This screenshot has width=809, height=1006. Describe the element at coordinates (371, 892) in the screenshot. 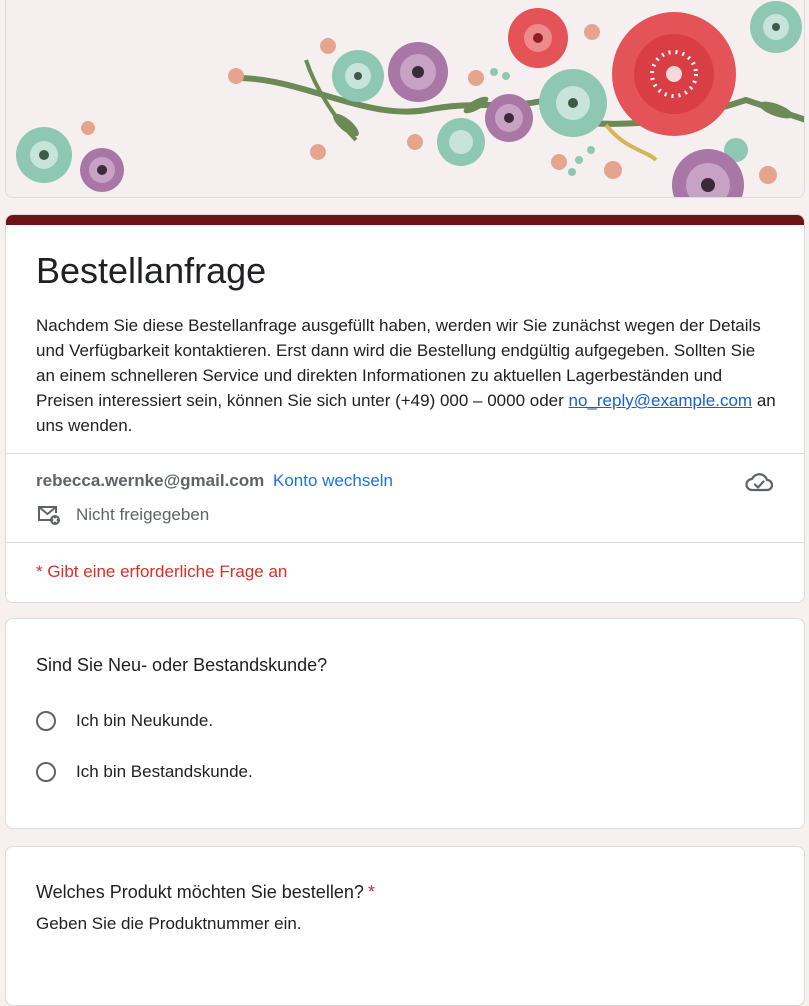

I see `required-marker: *` at that location.